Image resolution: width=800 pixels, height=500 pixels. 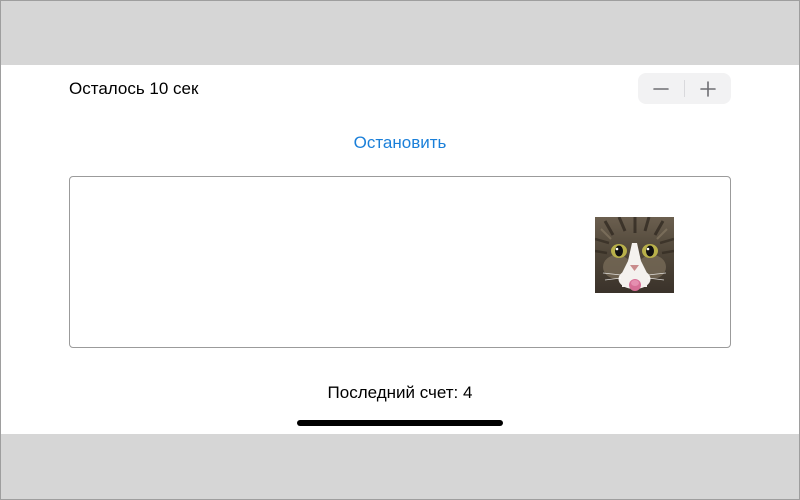 I want to click on cat-target-image, so click(x=634, y=255).